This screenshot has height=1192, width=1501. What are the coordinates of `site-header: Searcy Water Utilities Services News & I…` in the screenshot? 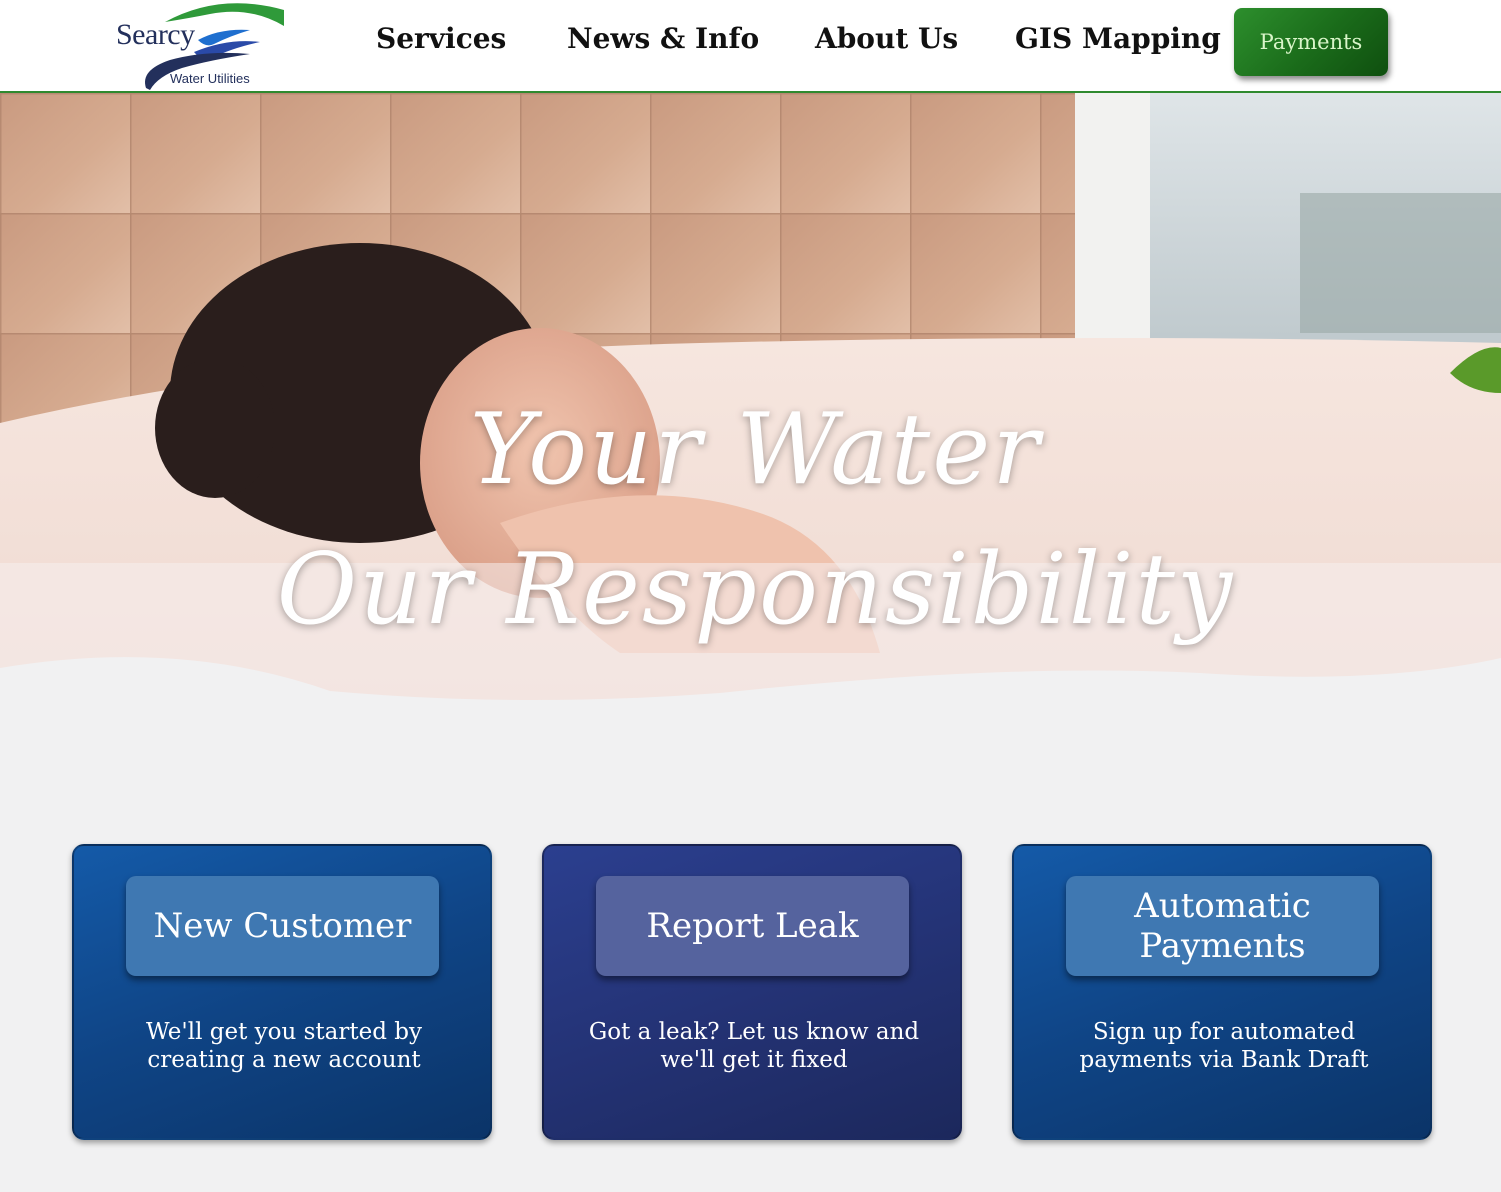 It's located at (750, 46).